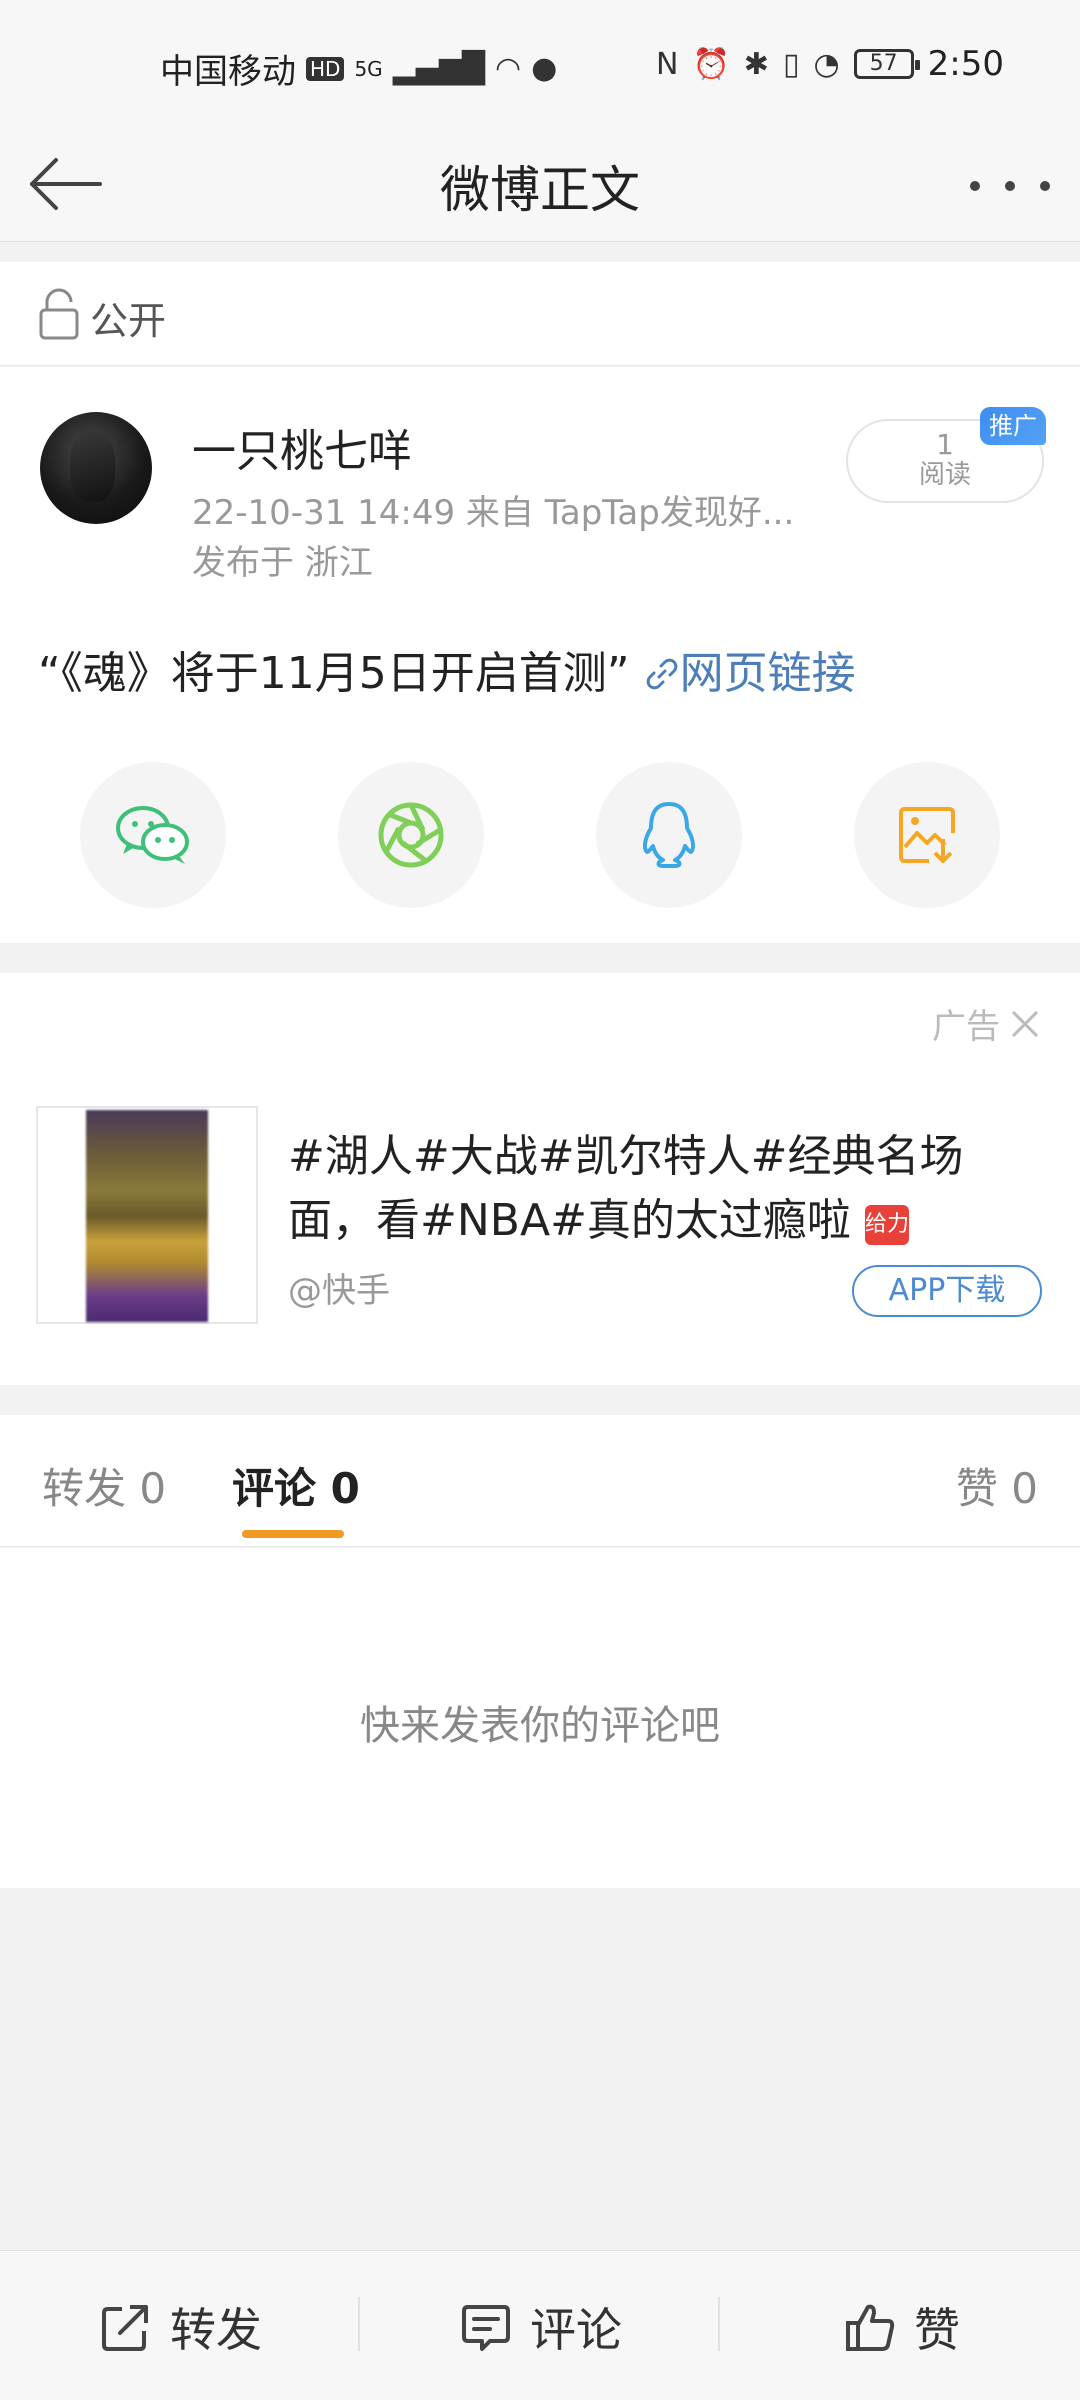 The height and width of the screenshot is (2400, 1080). I want to click on nav-bar: 微博正文, so click(540, 186).